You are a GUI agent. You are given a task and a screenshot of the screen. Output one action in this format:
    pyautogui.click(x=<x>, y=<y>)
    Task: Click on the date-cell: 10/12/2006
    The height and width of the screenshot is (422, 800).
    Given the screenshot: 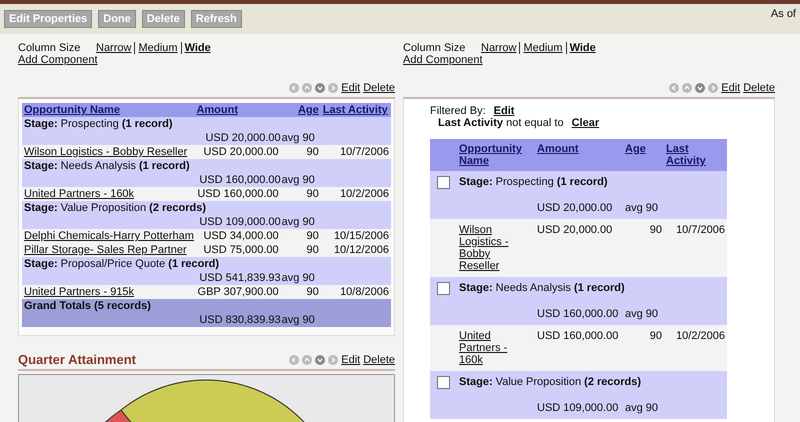 What is the action you would take?
    pyautogui.click(x=355, y=250)
    